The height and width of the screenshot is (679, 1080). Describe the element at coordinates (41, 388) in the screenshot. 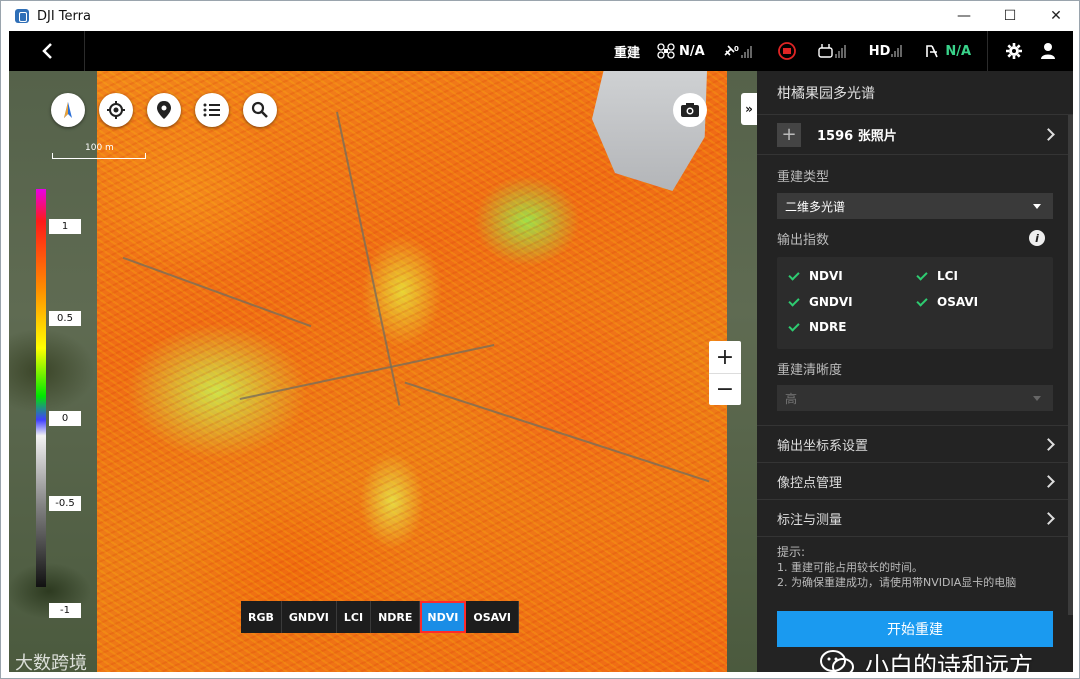

I see `ndvi-legend-bar` at that location.